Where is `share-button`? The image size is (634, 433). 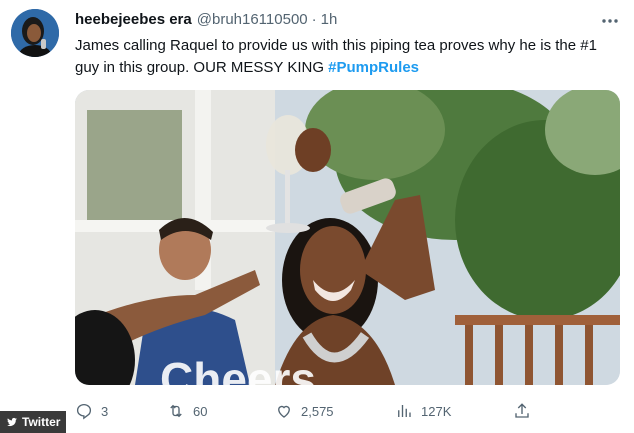
share-button is located at coordinates (522, 411).